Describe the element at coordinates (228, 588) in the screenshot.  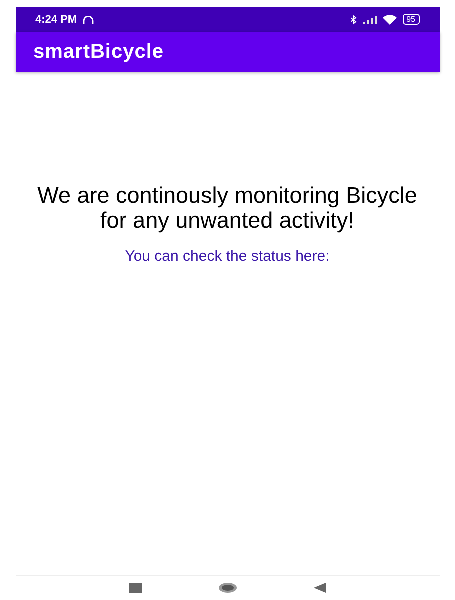
I see `home-icon` at that location.